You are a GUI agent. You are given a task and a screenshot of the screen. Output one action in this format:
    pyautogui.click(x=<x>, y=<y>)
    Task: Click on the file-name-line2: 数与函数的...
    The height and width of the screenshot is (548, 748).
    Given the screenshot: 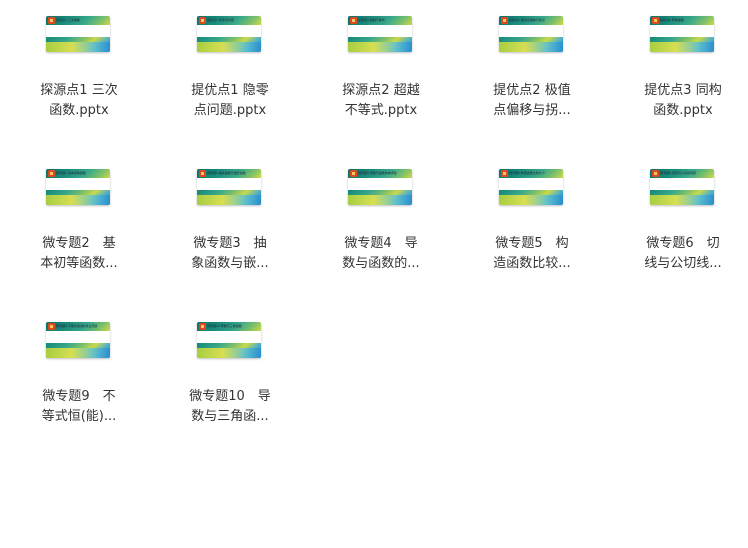 What is the action you would take?
    pyautogui.click(x=381, y=263)
    